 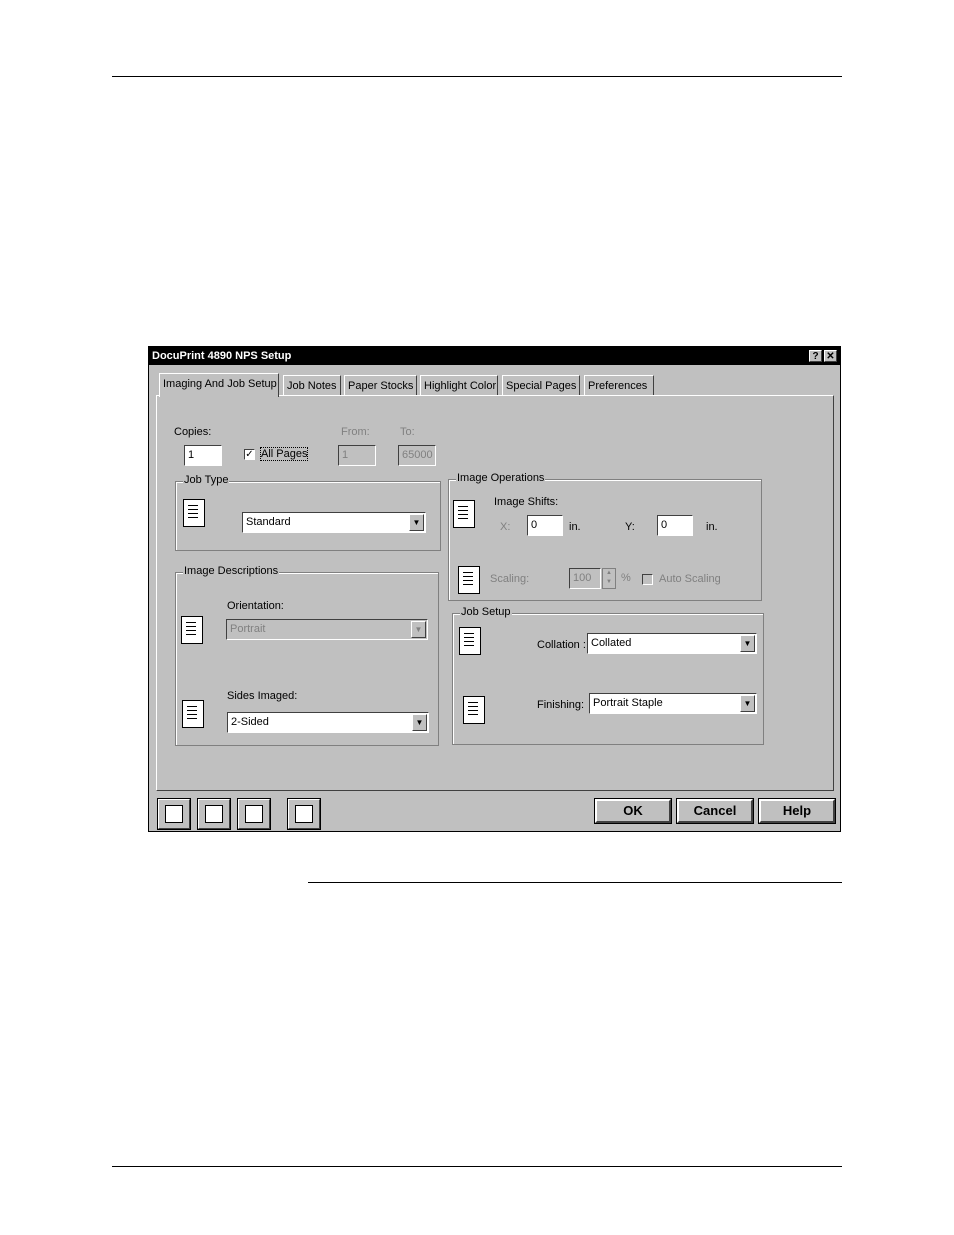 I want to click on x-unit-label: in., so click(x=575, y=527).